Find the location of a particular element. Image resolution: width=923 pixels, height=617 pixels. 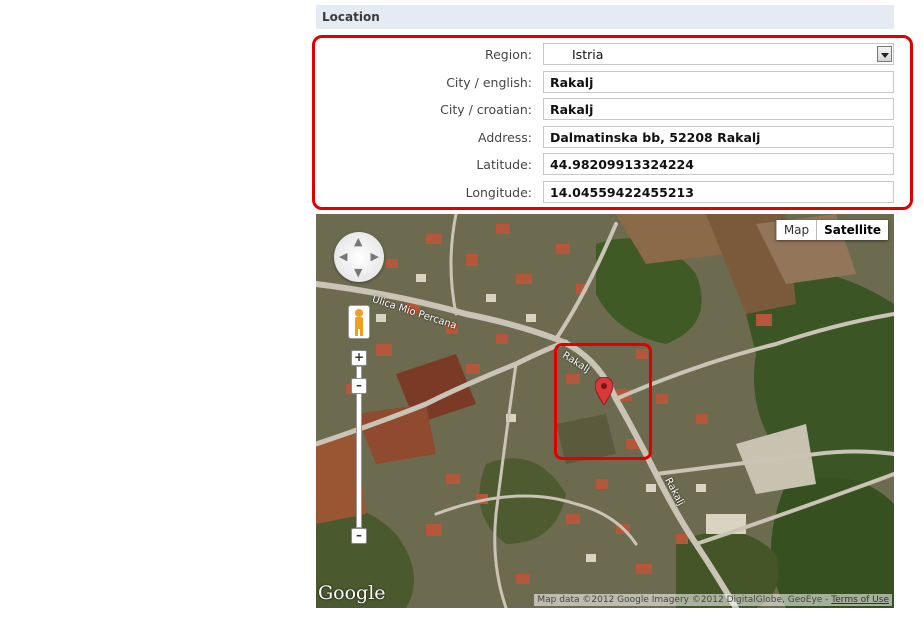

pan-up-icon: ▲ is located at coordinates (358, 241).